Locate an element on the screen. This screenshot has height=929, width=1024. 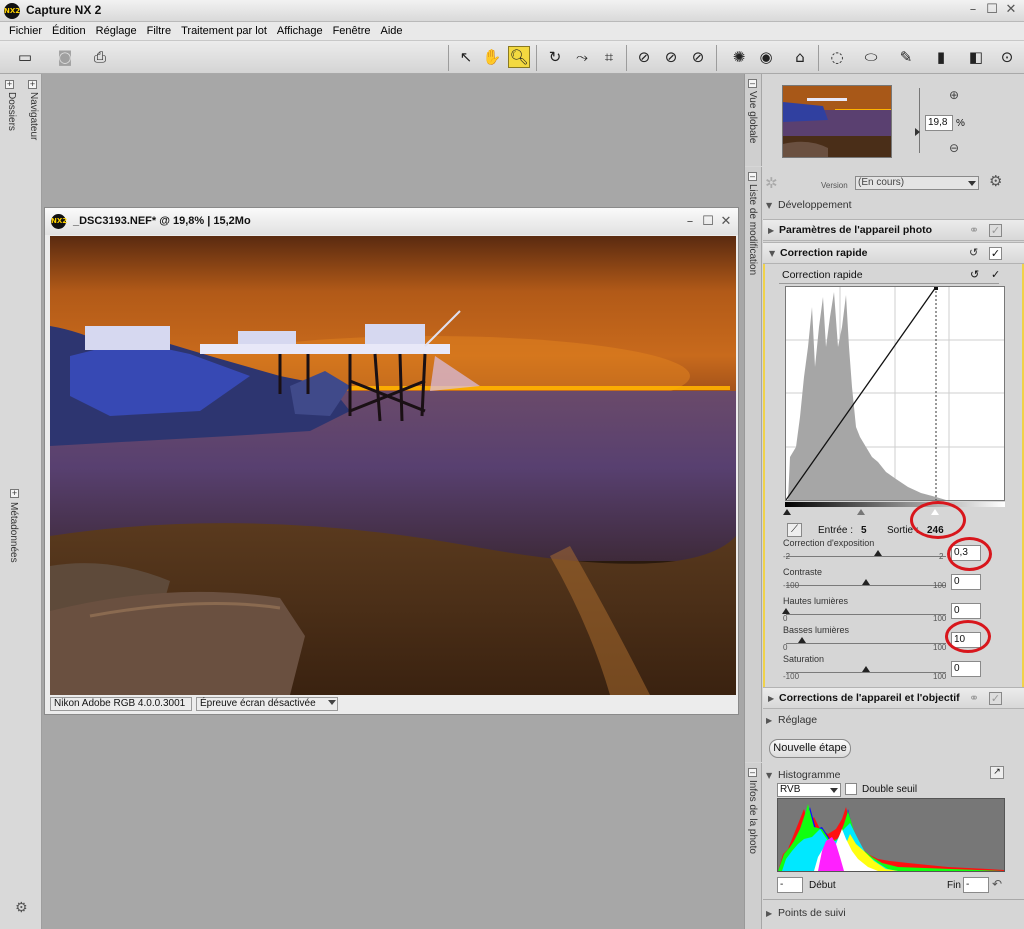
points-suivi-heading: Points de suivi is located at coordinates (812, 913).